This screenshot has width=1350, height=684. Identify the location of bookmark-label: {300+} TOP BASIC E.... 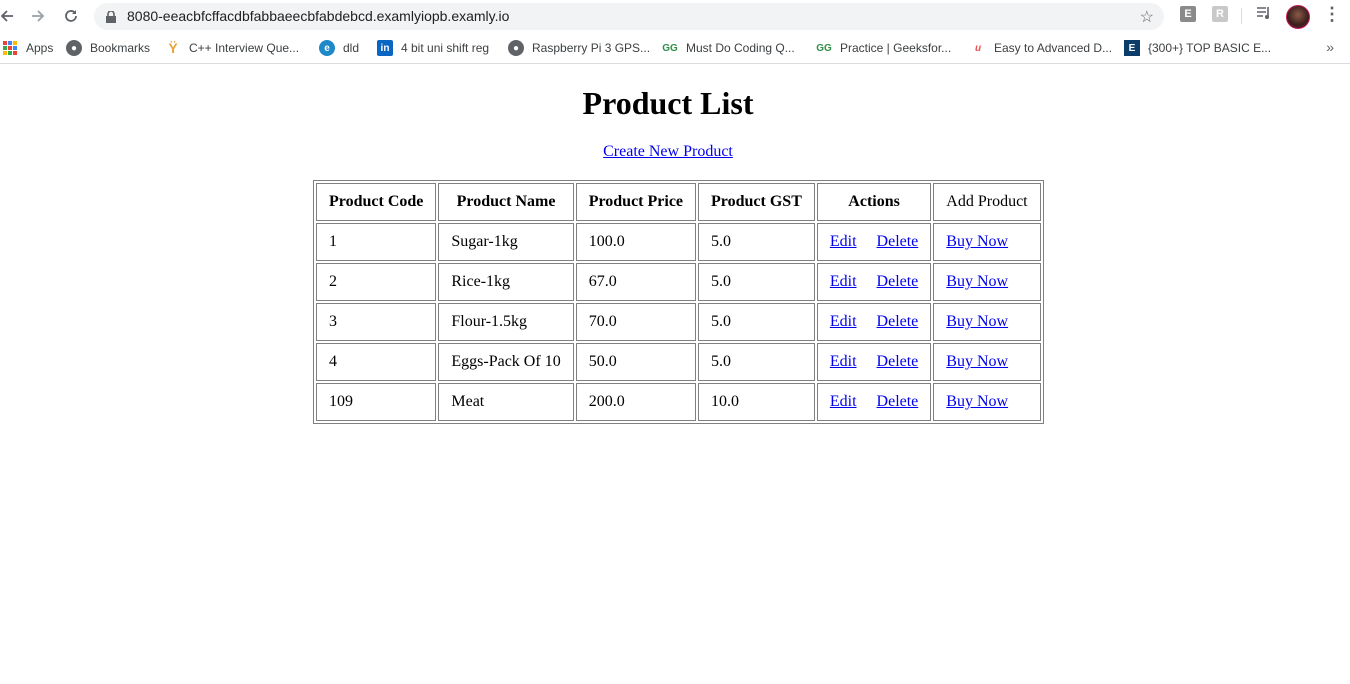
(1210, 48).